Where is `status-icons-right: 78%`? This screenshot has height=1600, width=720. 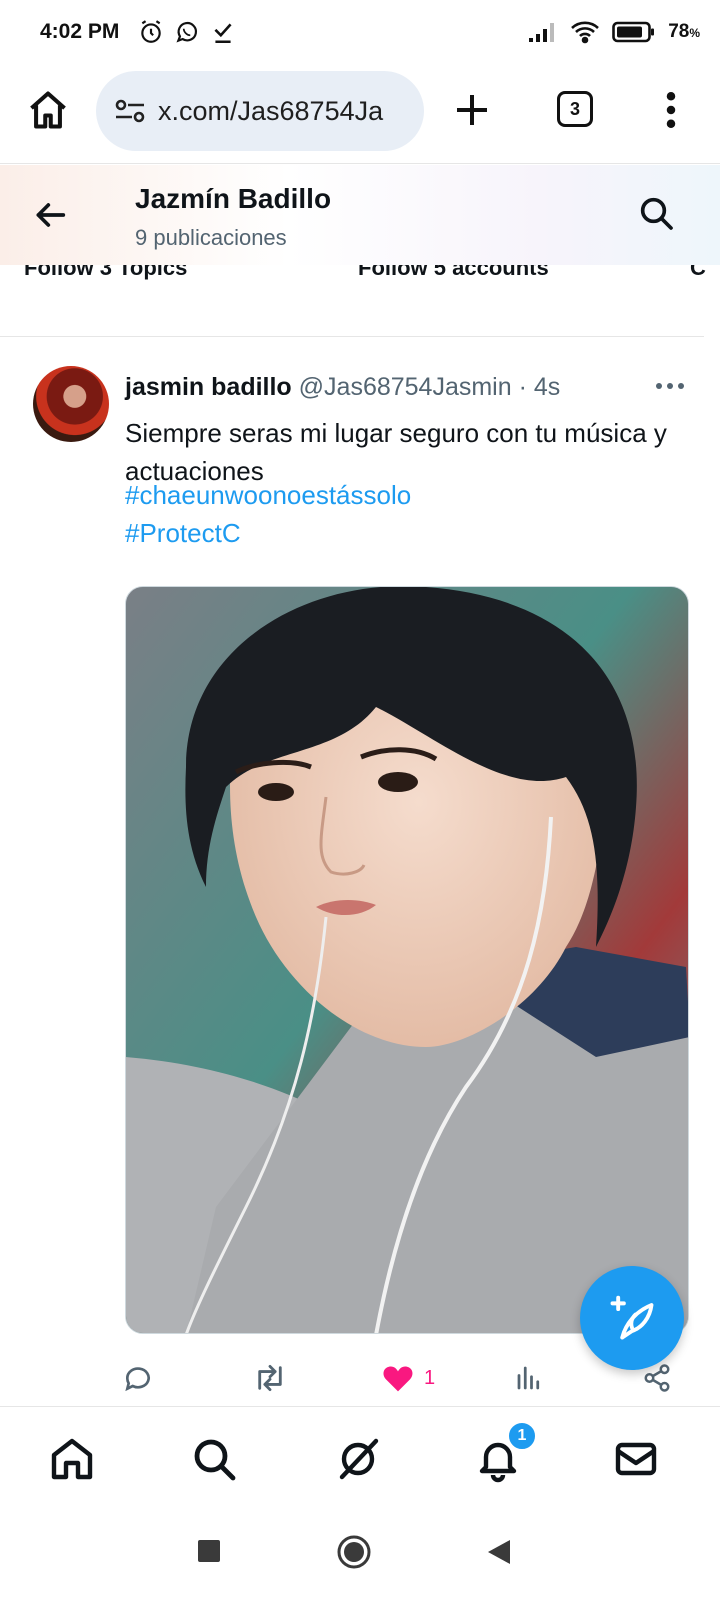
status-icons-right: 78% is located at coordinates (614, 32).